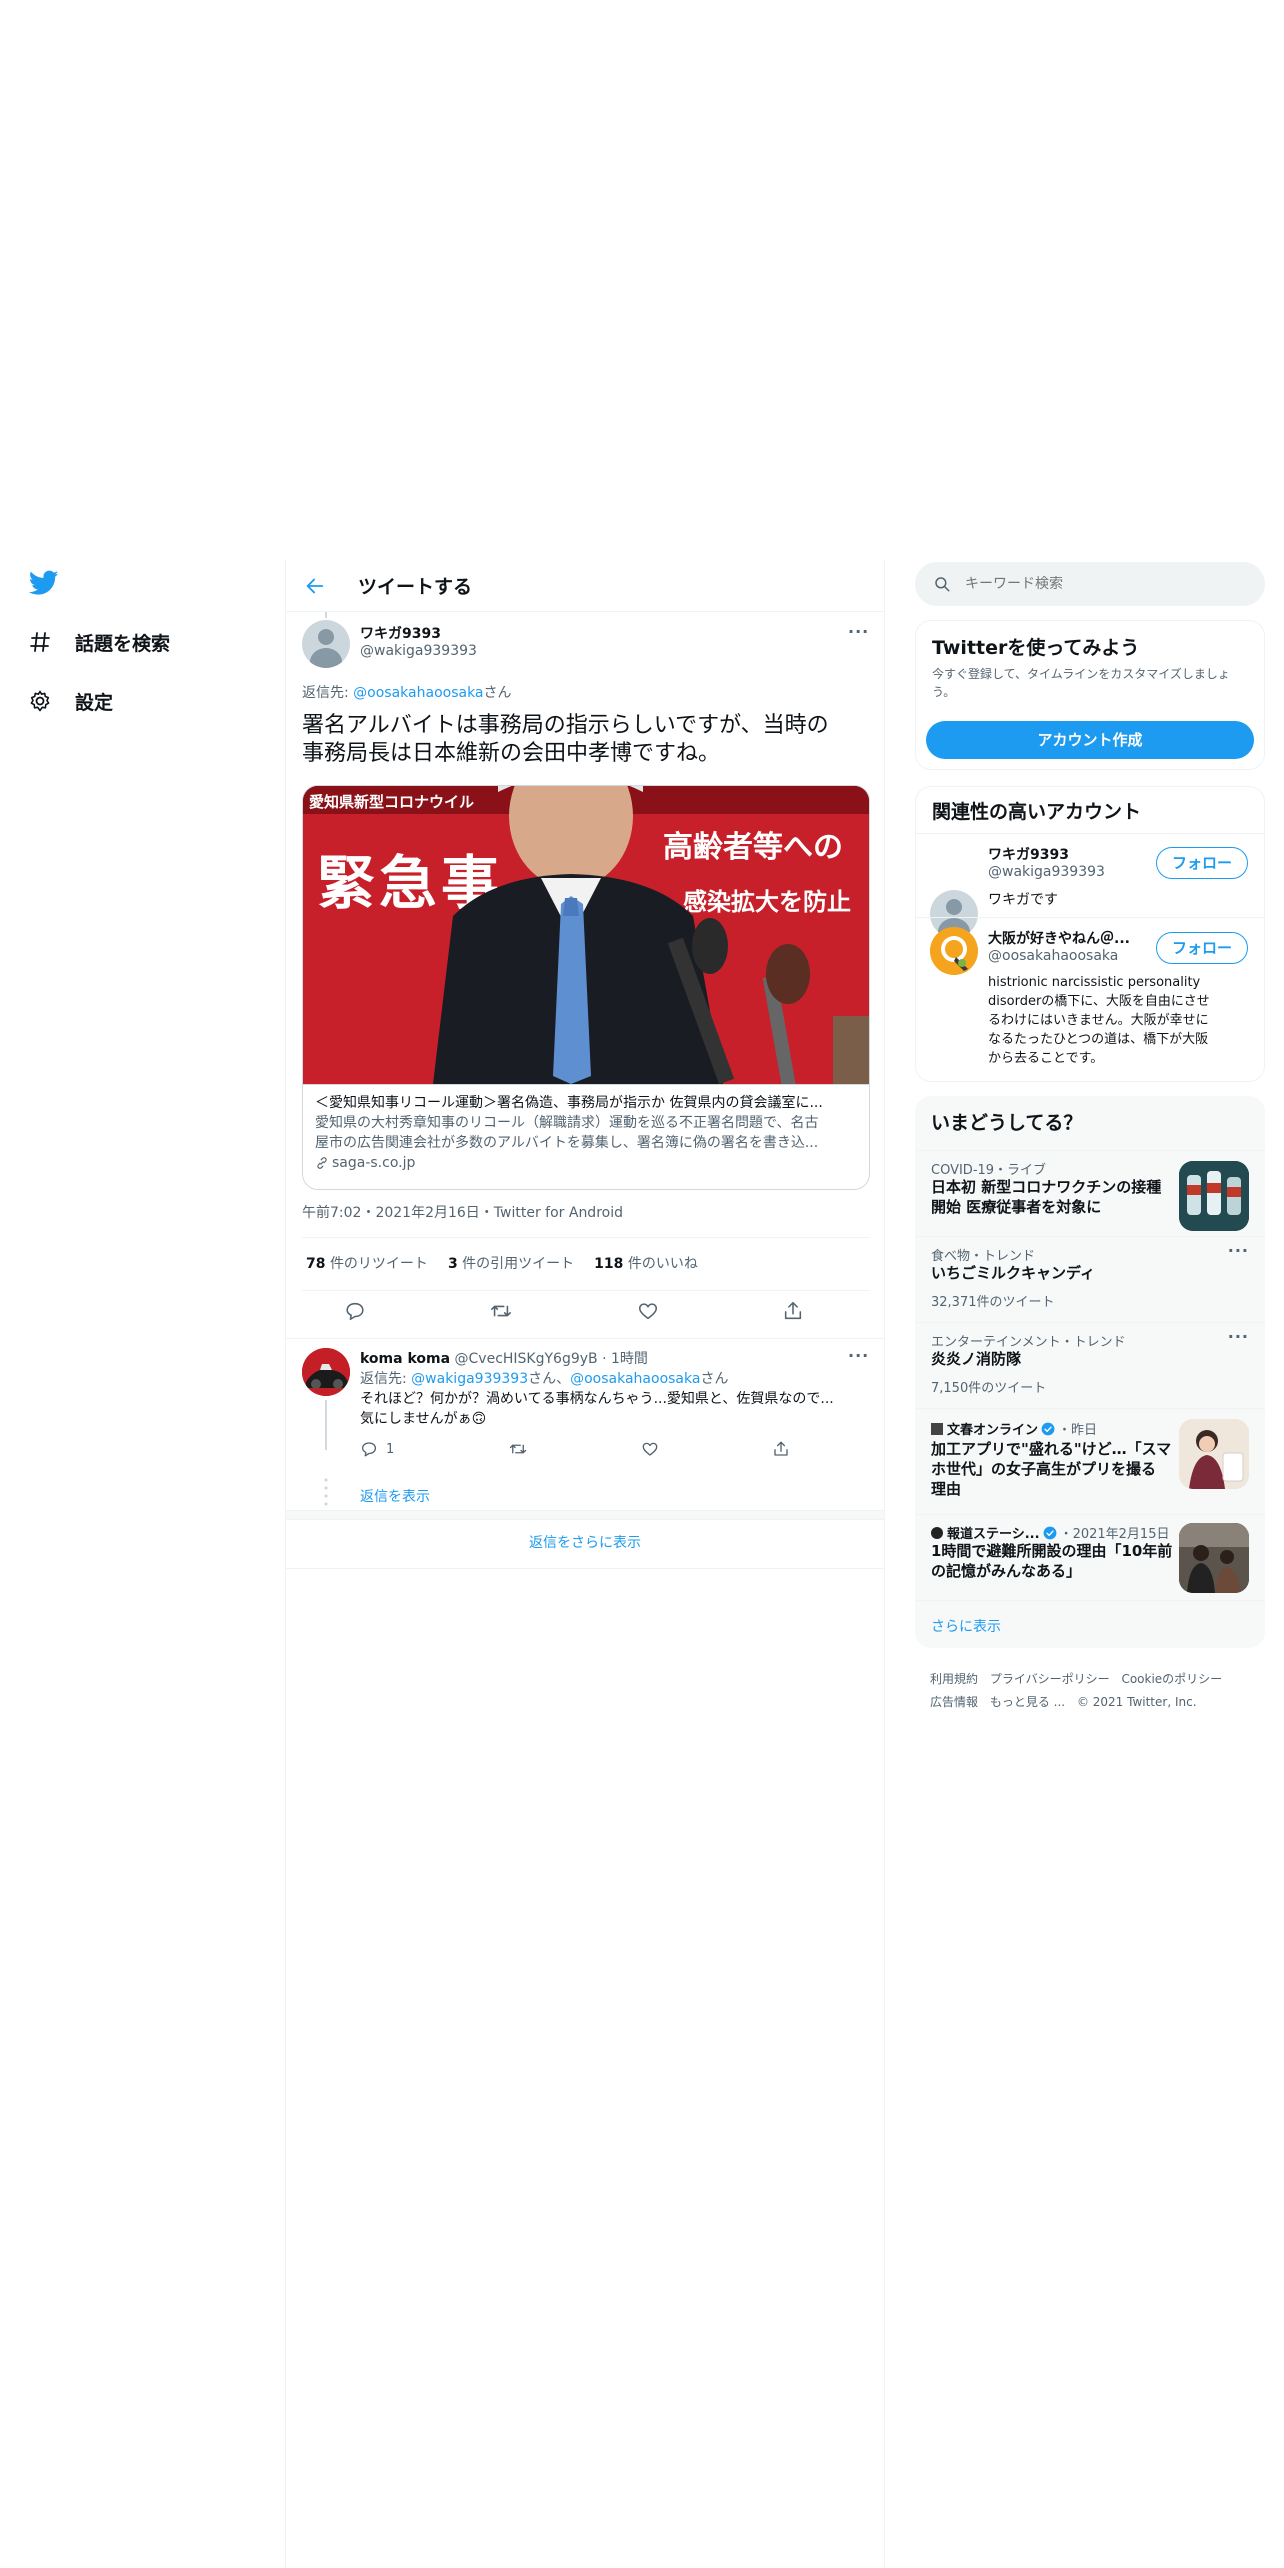 The width and height of the screenshot is (1284, 2568). I want to click on tweet-timestamp: 午前7:02・2021年2月16日・Twitter for Android, so click(462, 1212).